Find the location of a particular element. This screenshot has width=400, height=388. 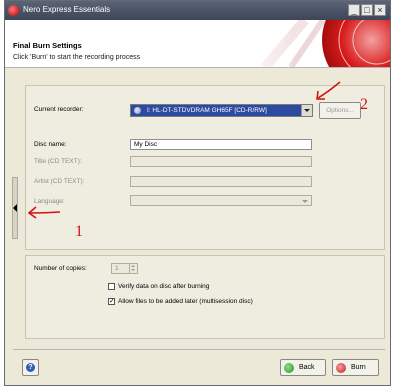

annotation-marker-1: 1 is located at coordinates (79, 231).